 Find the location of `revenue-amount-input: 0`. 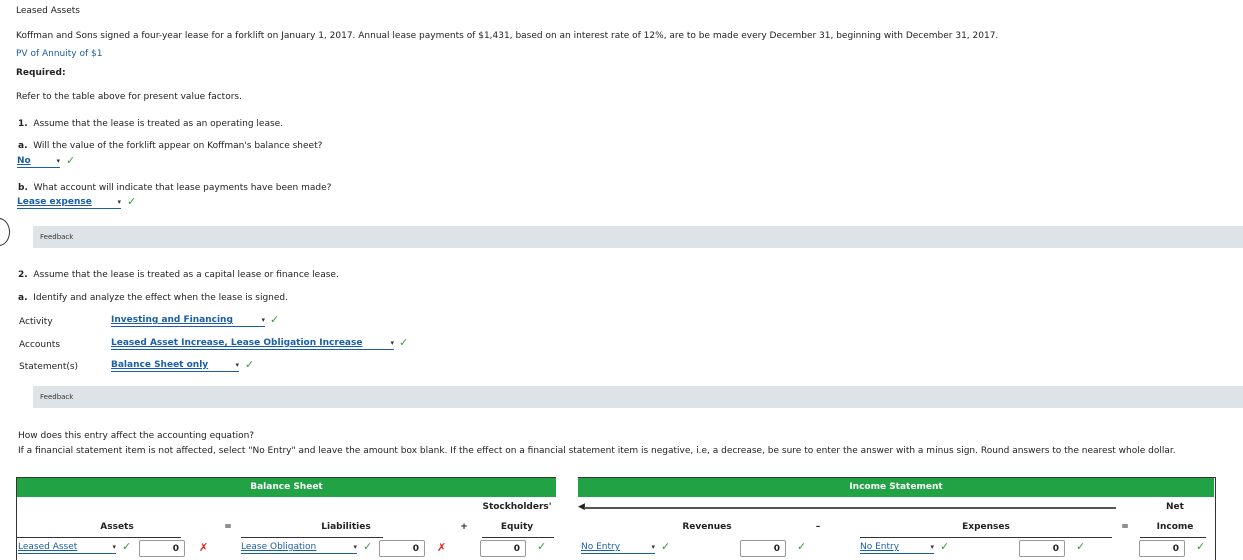

revenue-amount-input: 0 is located at coordinates (763, 548).